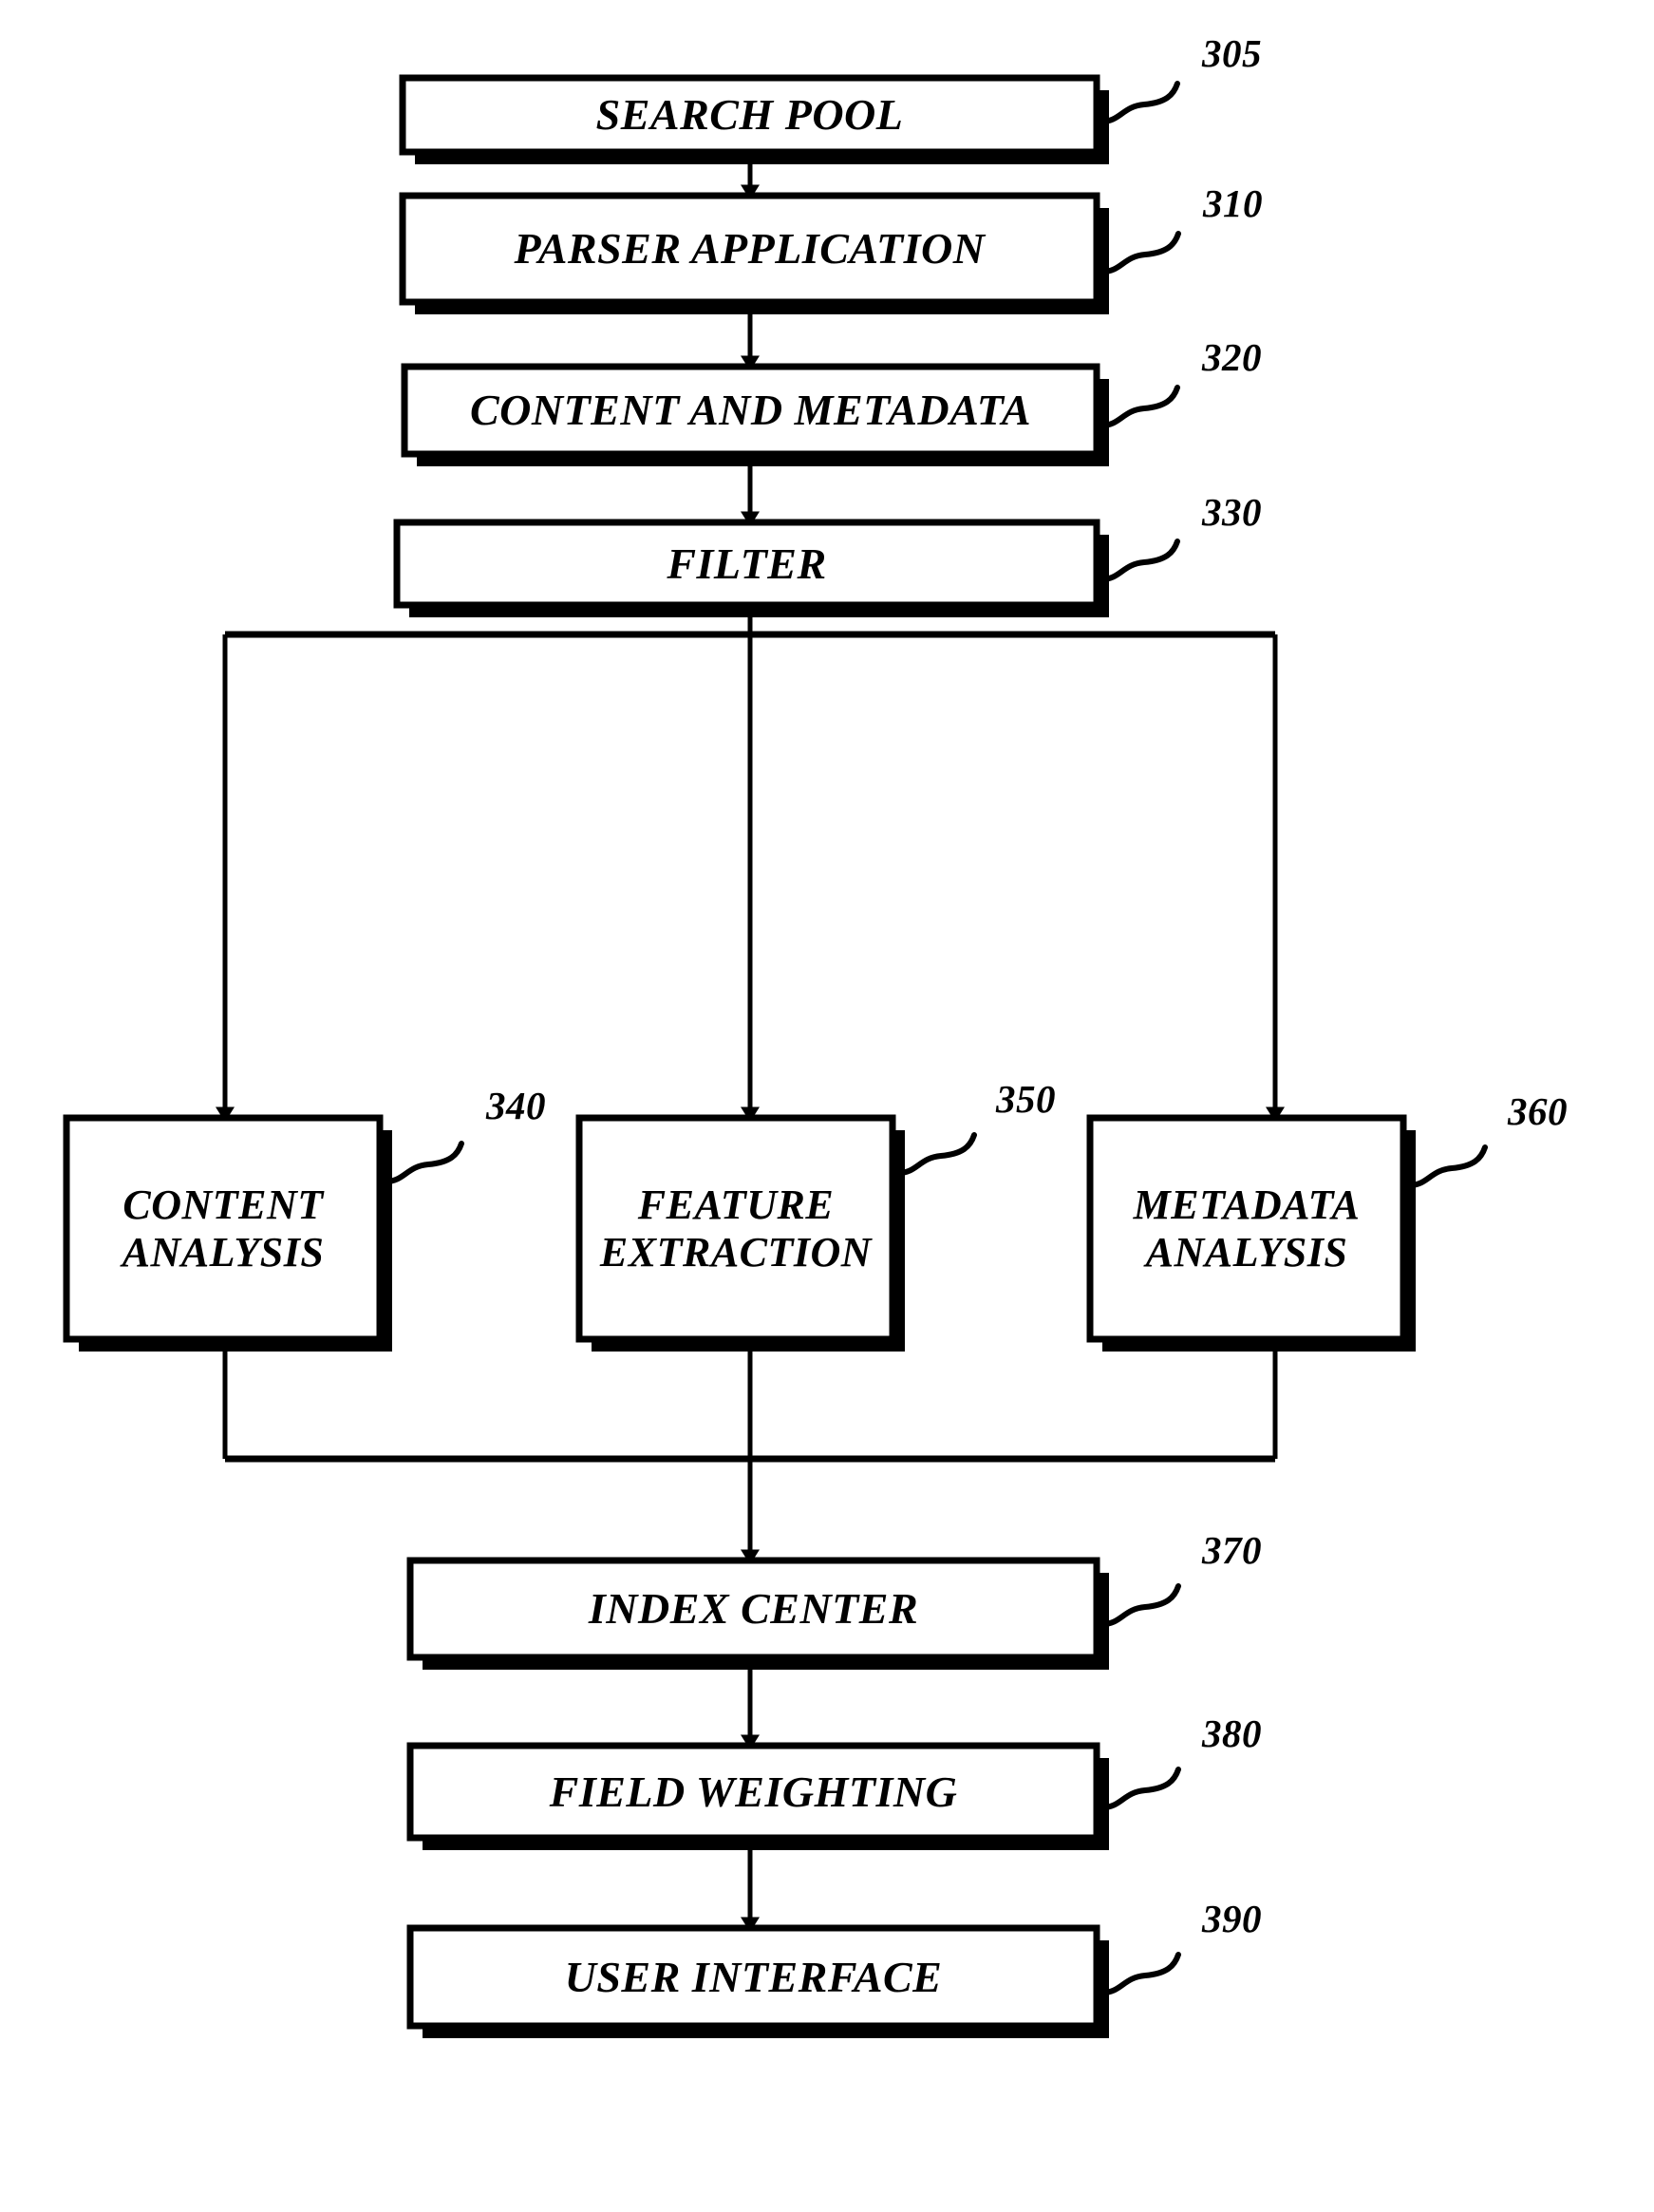  What do you see at coordinates (753, 1609) in the screenshot?
I see `box-index-center` at bounding box center [753, 1609].